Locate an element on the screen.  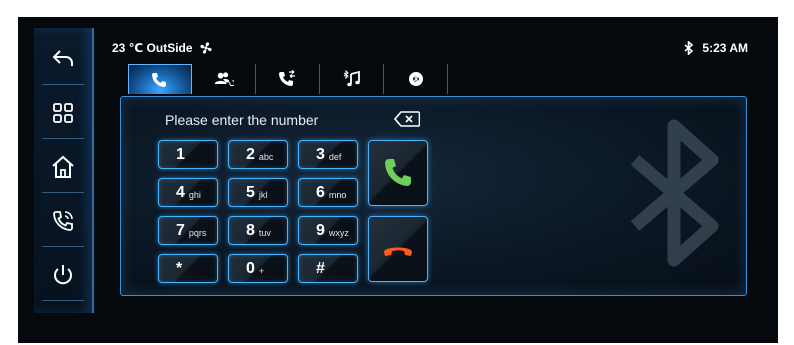
back-icon is located at coordinates (62, 58).